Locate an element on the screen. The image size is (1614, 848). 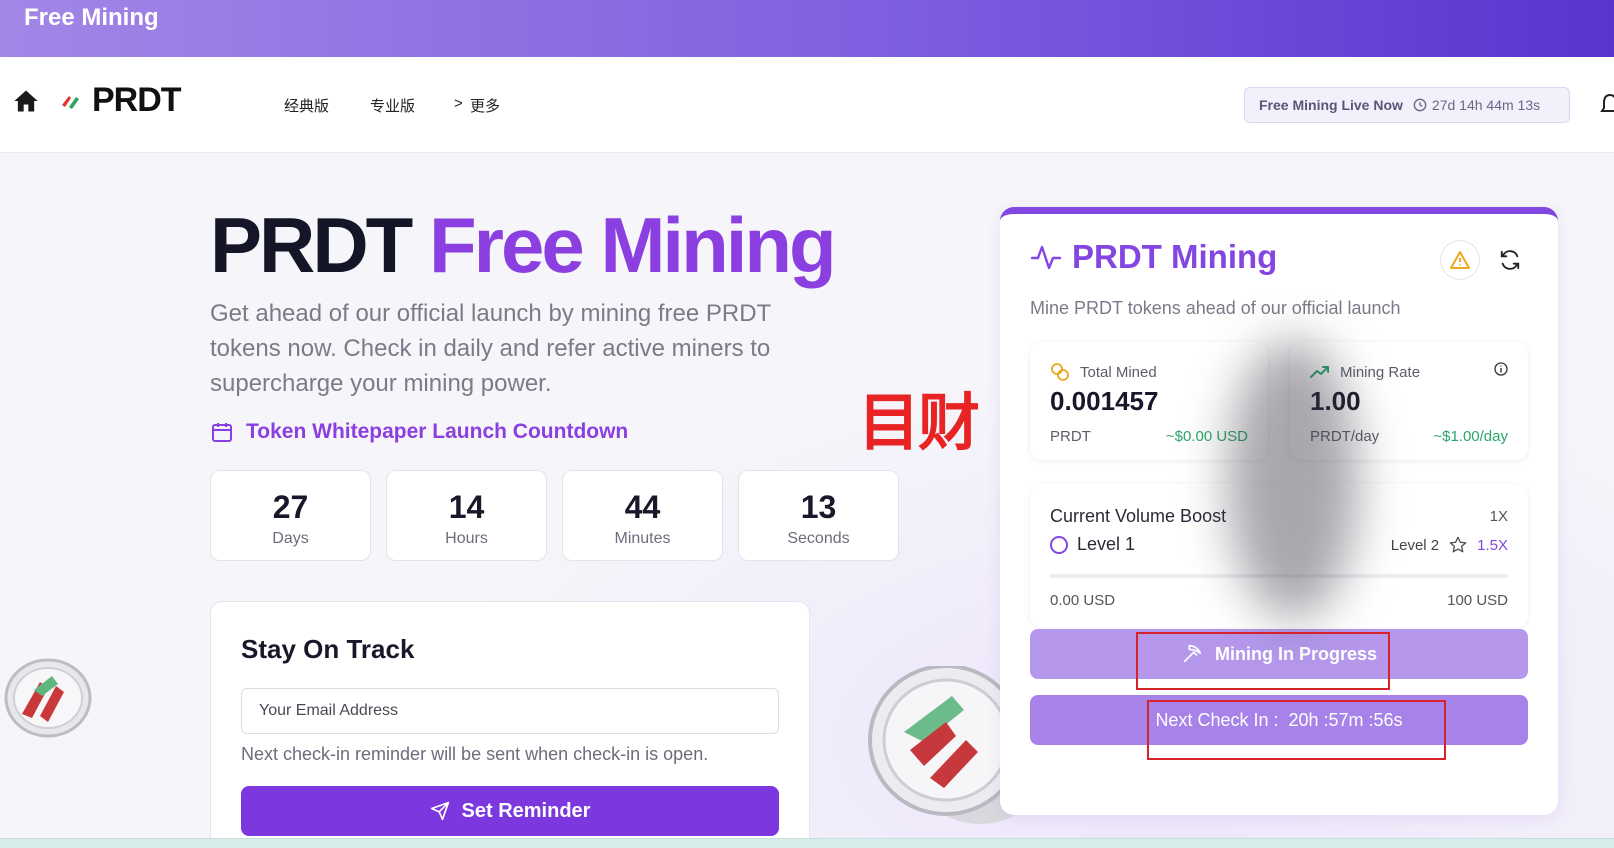
mining-rate-usd: ~$1.00/day is located at coordinates (1470, 436).